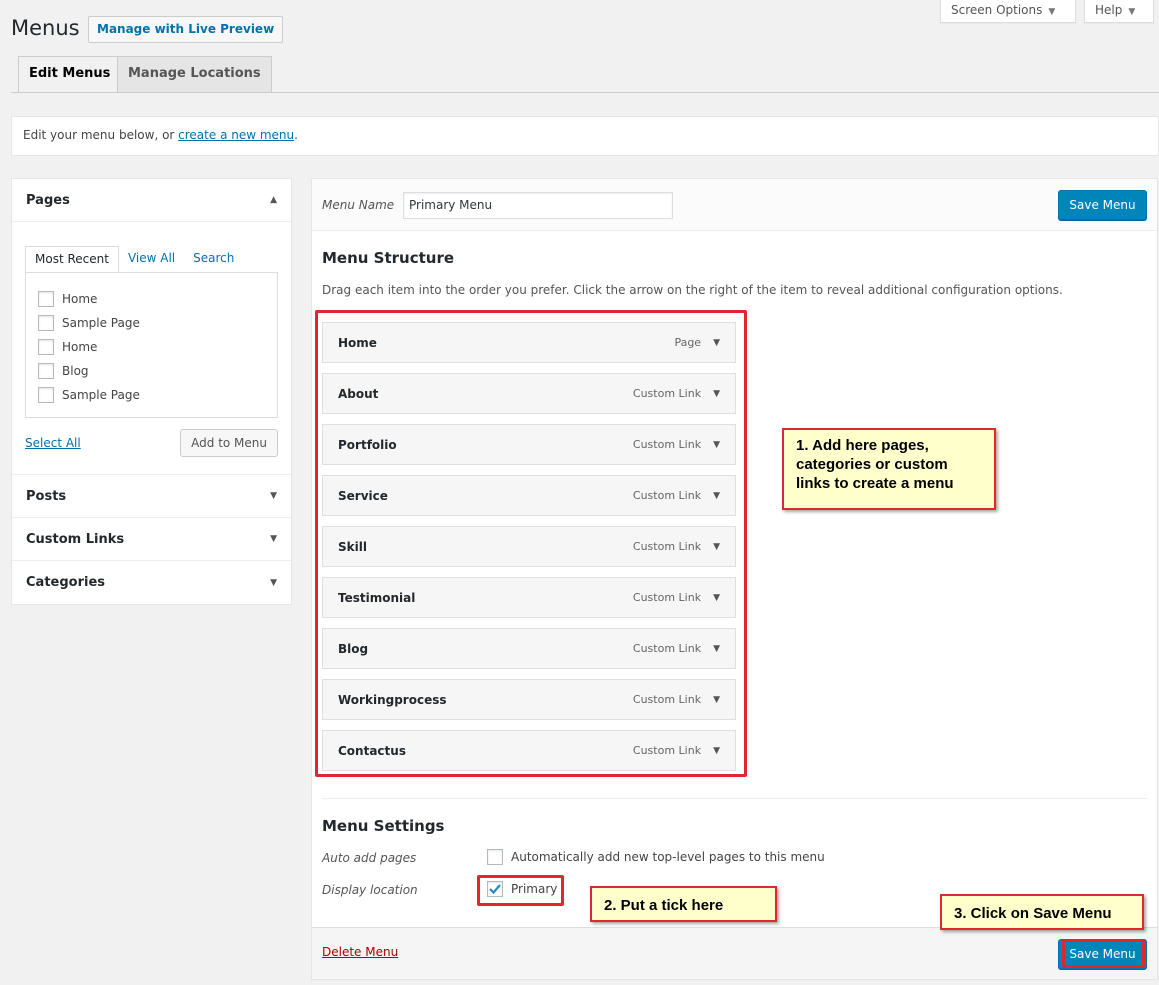  Describe the element at coordinates (383, 826) in the screenshot. I see `menu-settings-title: Menu Settings` at that location.